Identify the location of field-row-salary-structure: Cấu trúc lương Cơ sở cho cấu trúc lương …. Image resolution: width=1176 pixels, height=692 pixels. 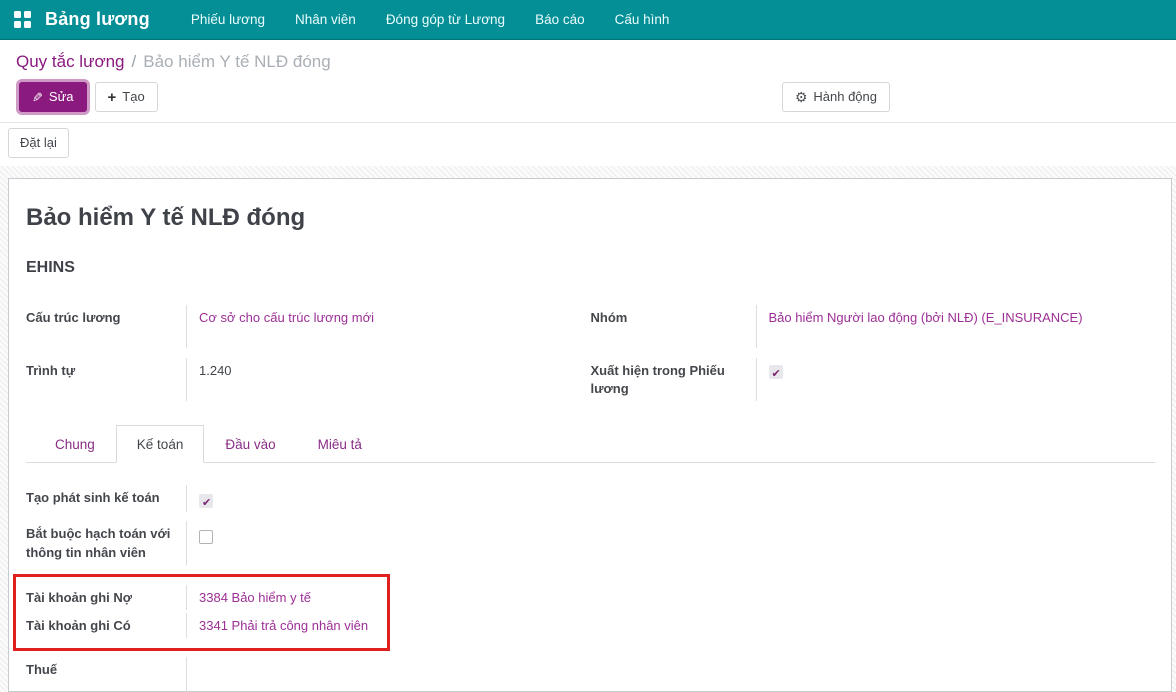
(308, 326).